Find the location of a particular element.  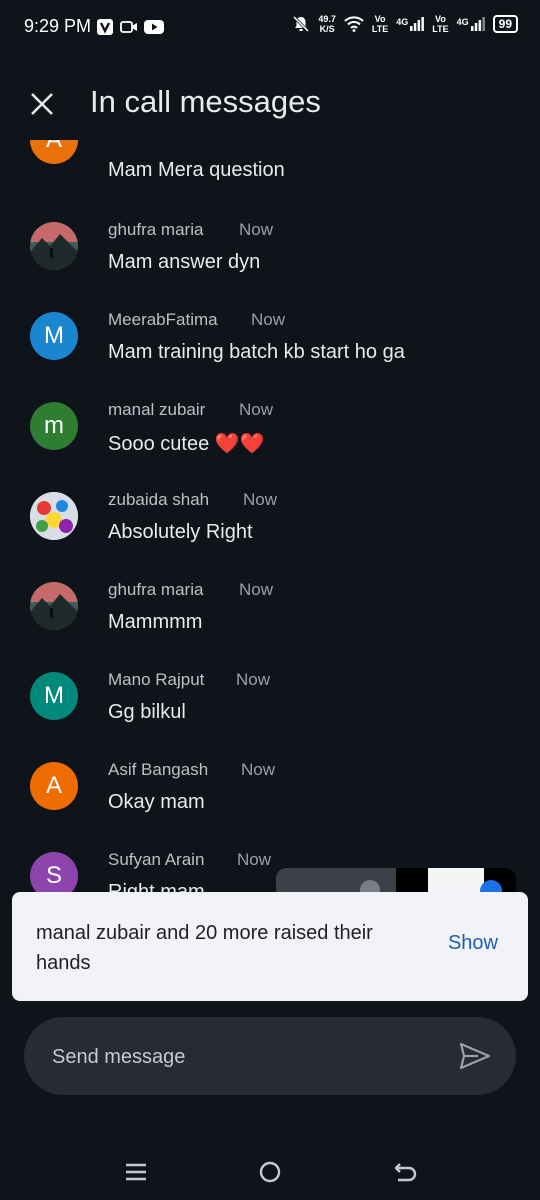

message-text: Gg bilkul is located at coordinates (147, 712).